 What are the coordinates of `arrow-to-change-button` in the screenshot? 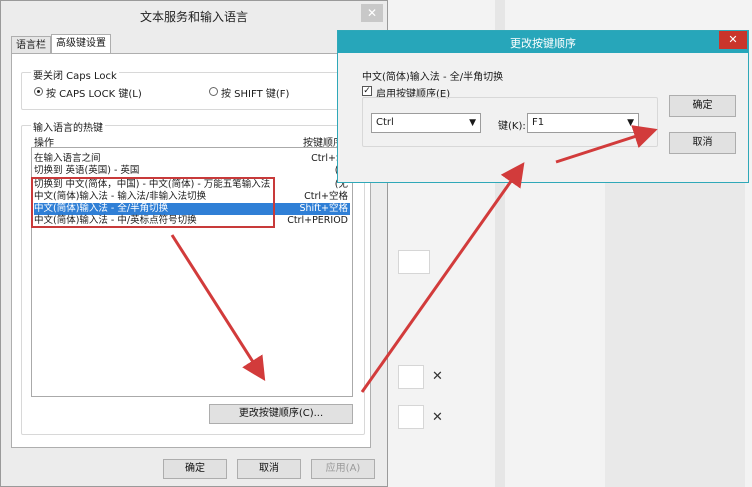 It's located at (218, 308).